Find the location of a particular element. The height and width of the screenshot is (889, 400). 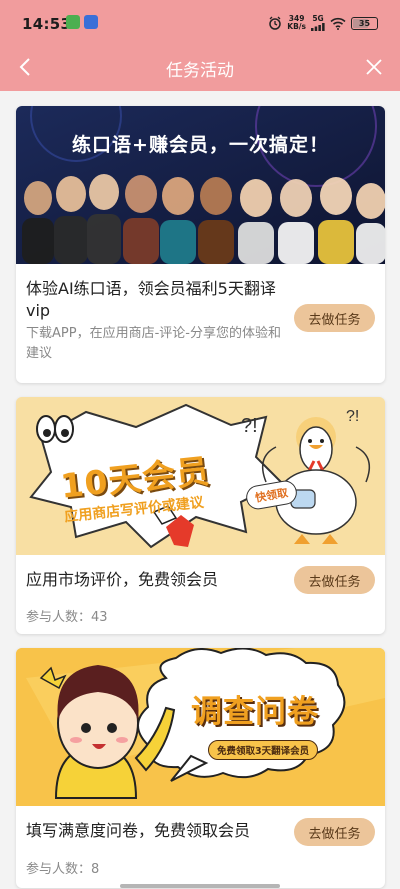

top-header: 14:53 349 KB/s 5G 35 任务活动 is located at coordinates (200, 45).